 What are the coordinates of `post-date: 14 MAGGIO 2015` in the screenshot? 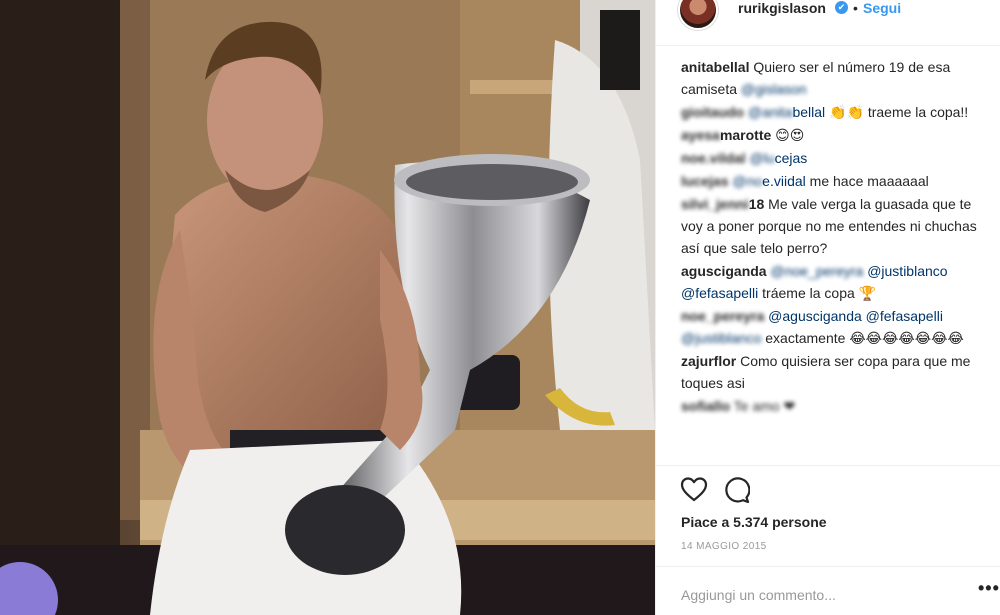 It's located at (724, 546).